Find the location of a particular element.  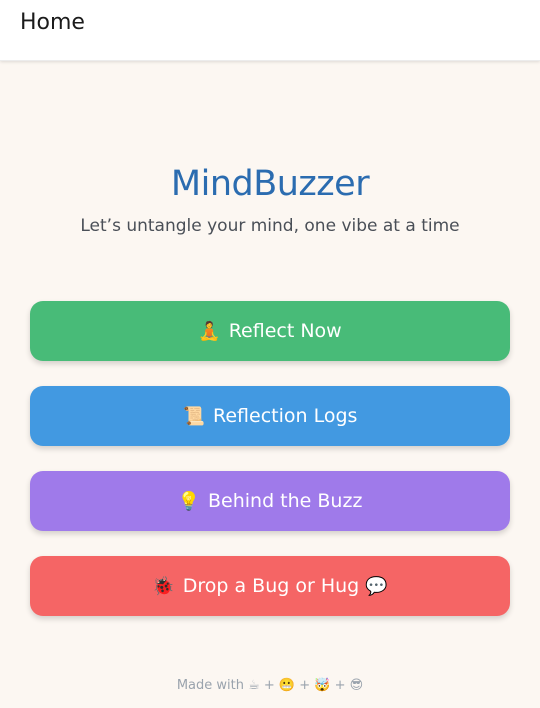

behind-the-buzz-button: 💡 Behind the Buzz is located at coordinates (270, 501).